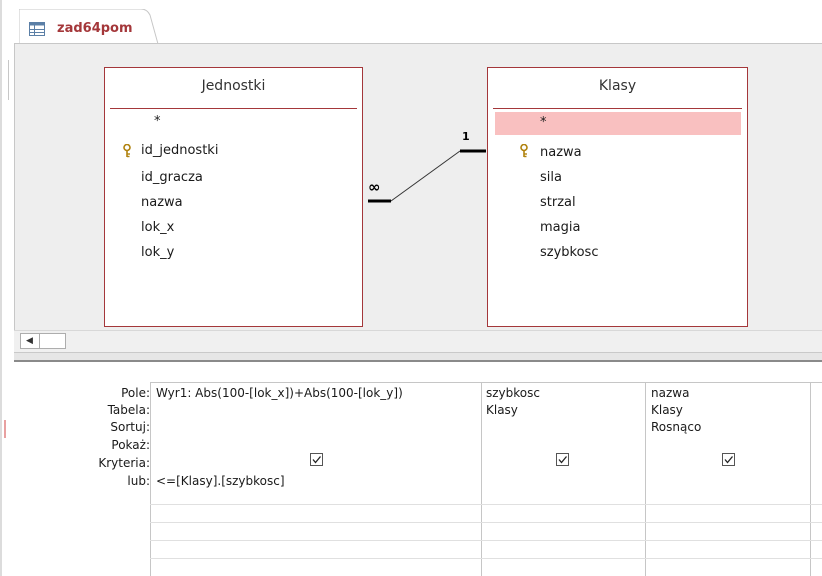  I want to click on table-title: Klasy, so click(617, 86).